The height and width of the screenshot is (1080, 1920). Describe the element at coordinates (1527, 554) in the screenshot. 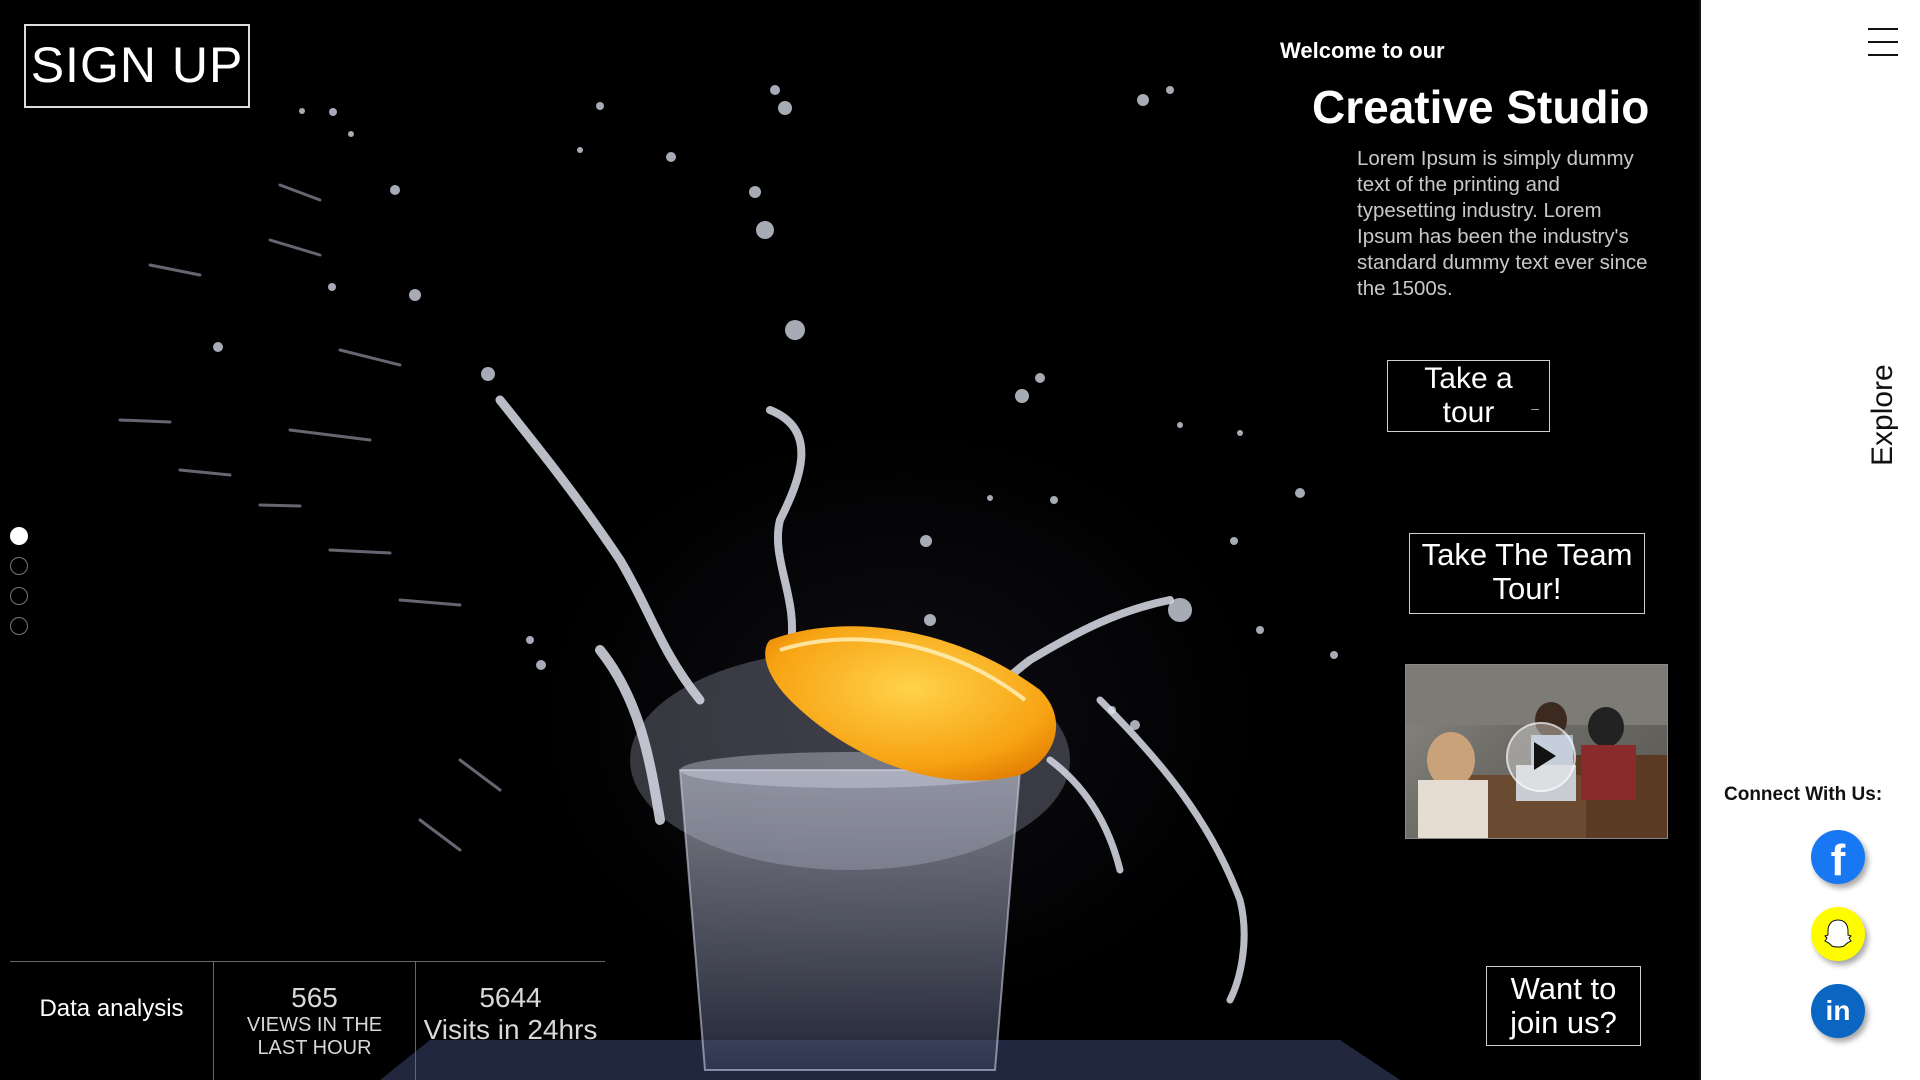

I see `team-tour-label-line1: Take The Team` at that location.